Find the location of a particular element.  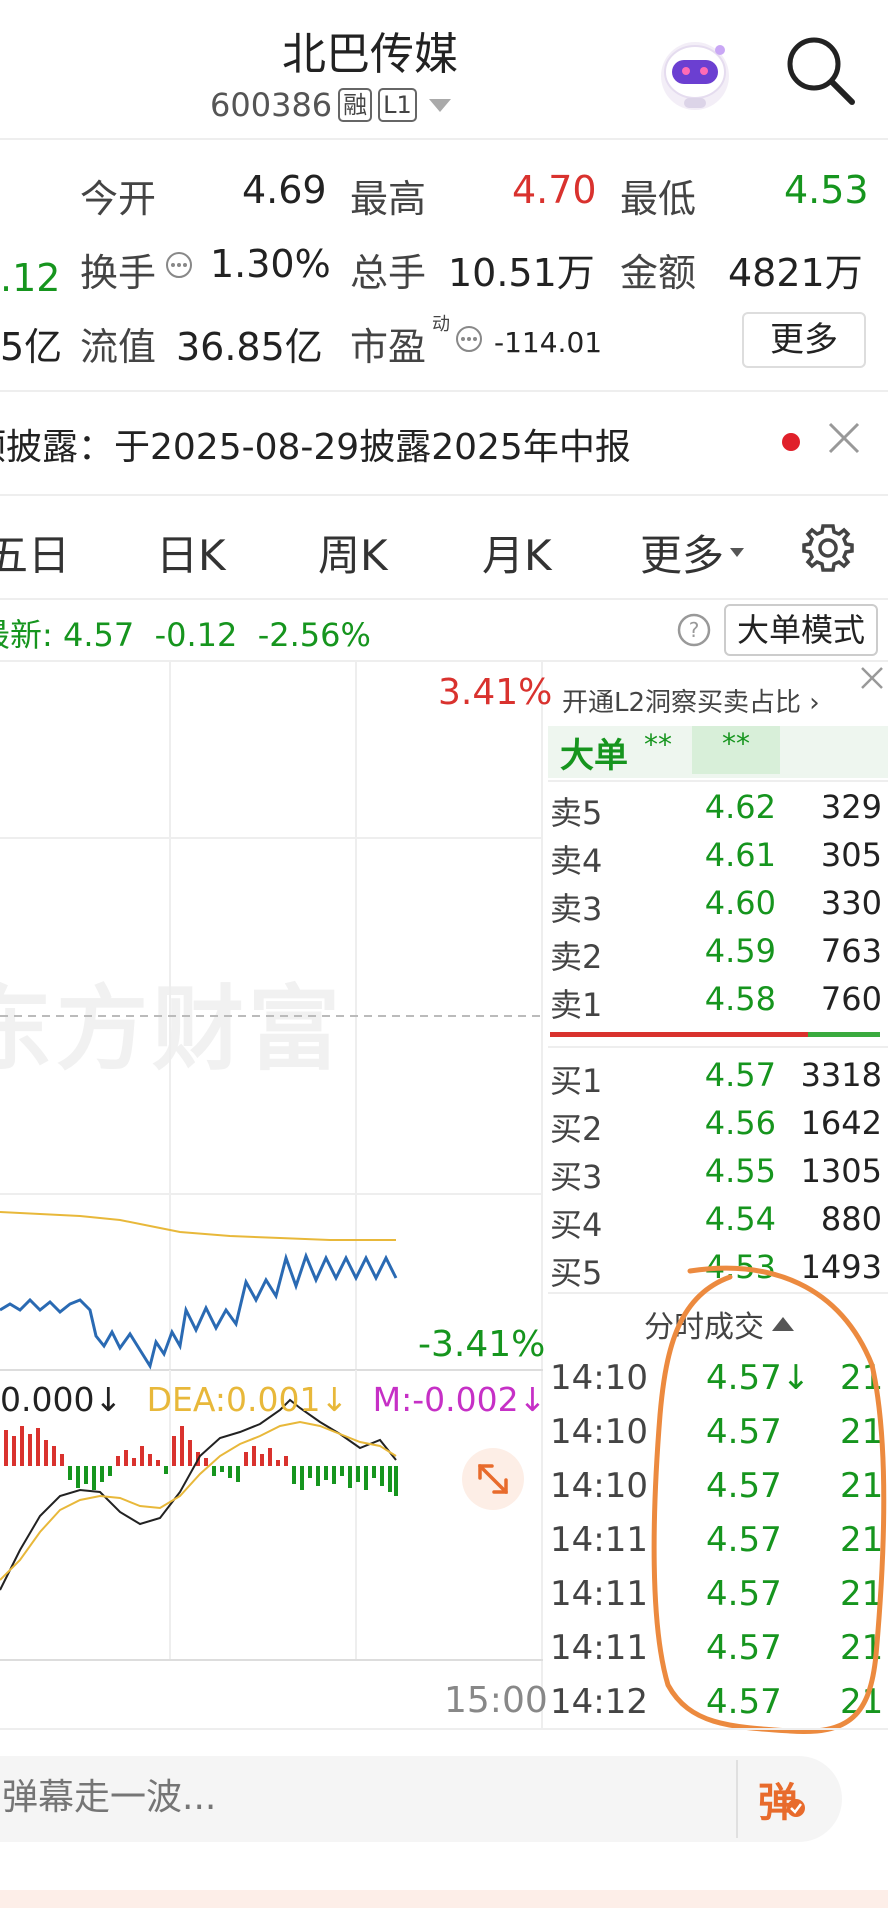

ask-price: 4.59 is located at coordinates (721, 951).